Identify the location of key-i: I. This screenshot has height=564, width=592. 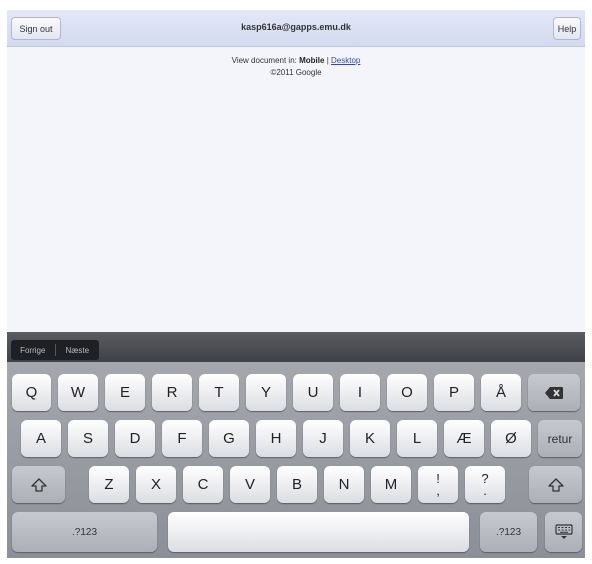
(360, 392).